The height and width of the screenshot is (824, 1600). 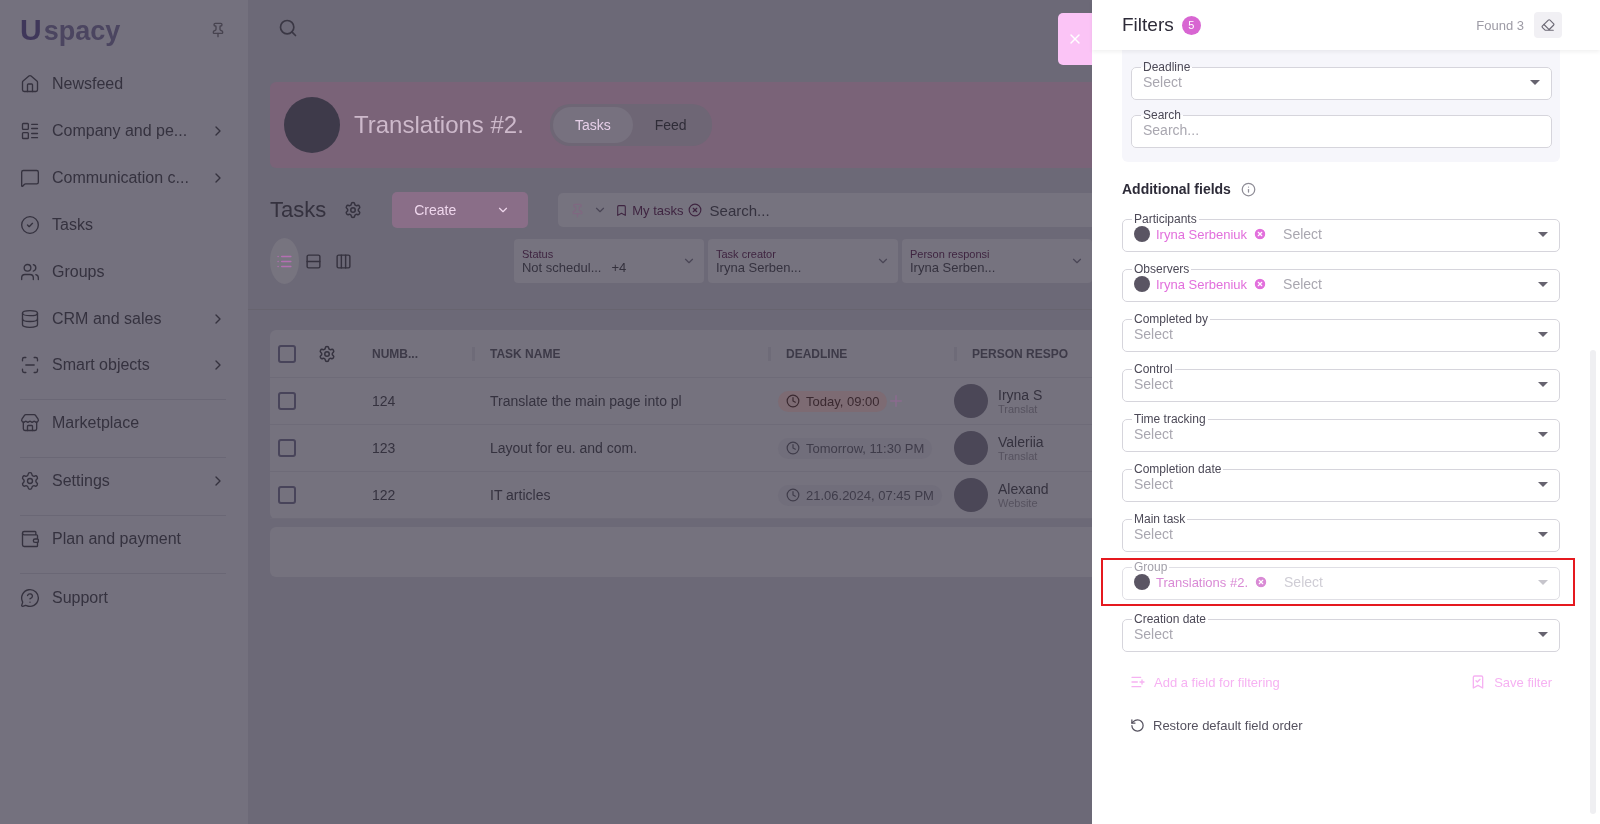 What do you see at coordinates (1165, 219) in the screenshot?
I see `field-label: Participants` at bounding box center [1165, 219].